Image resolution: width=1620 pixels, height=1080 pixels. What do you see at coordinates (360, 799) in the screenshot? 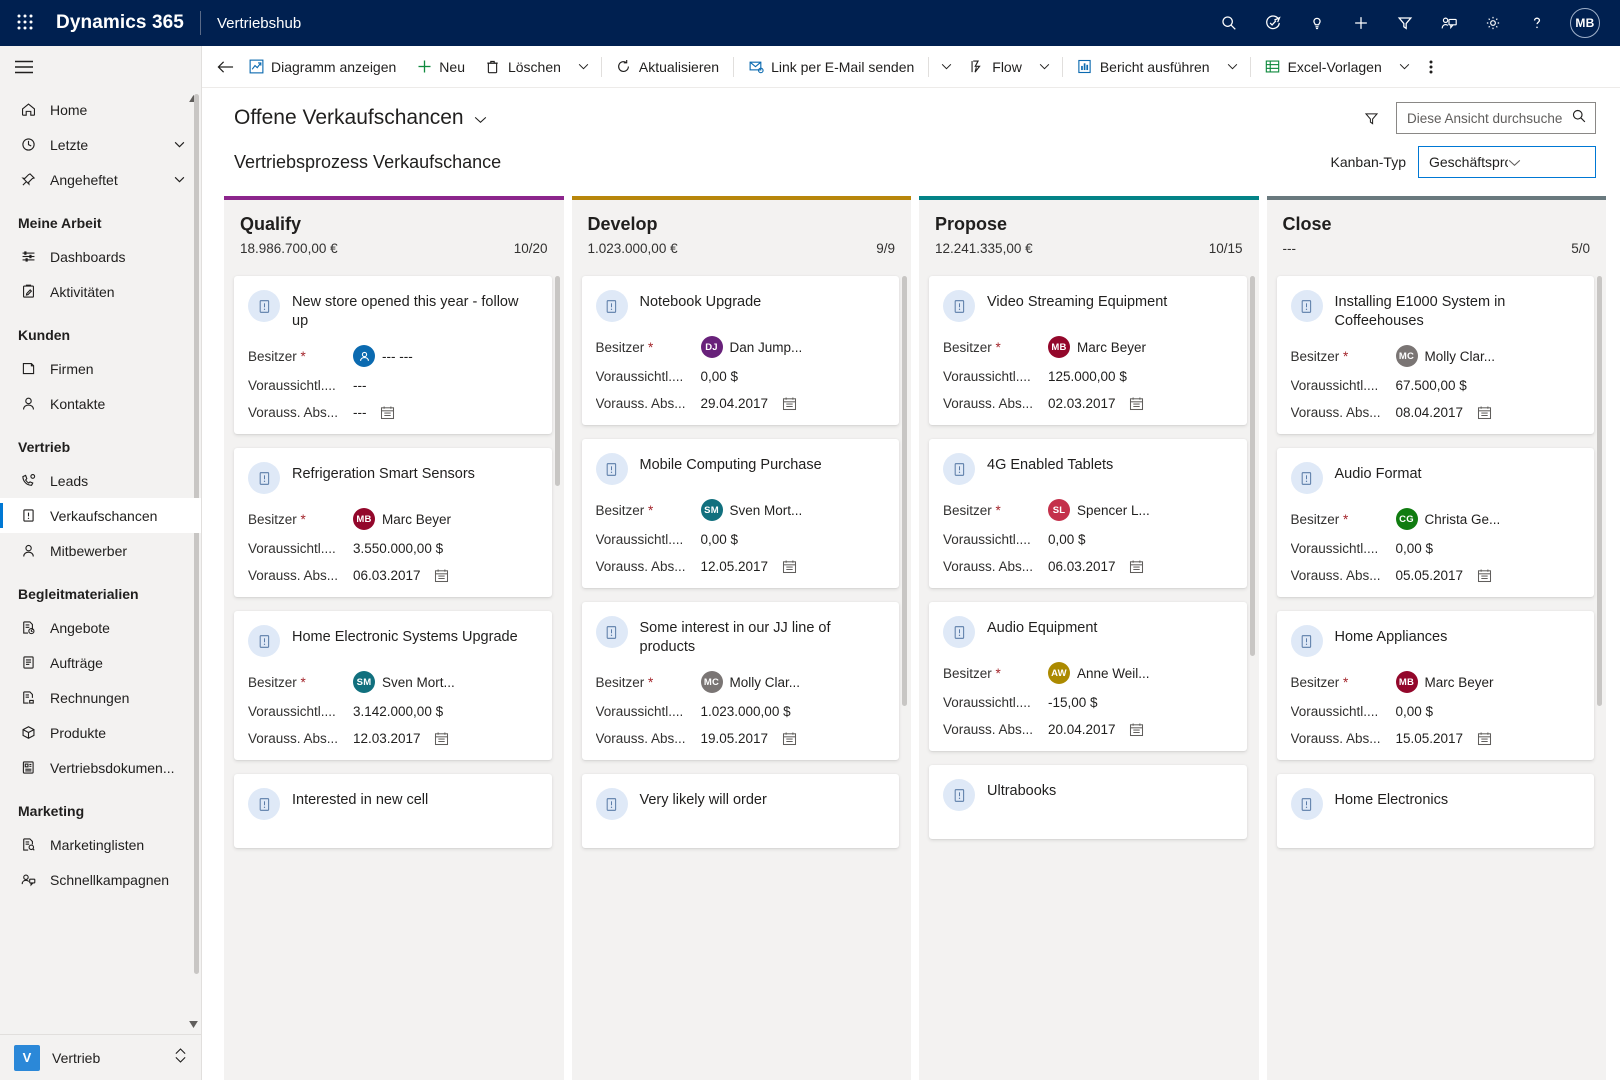
I see `kanban-card-title: Interested in new cell` at bounding box center [360, 799].